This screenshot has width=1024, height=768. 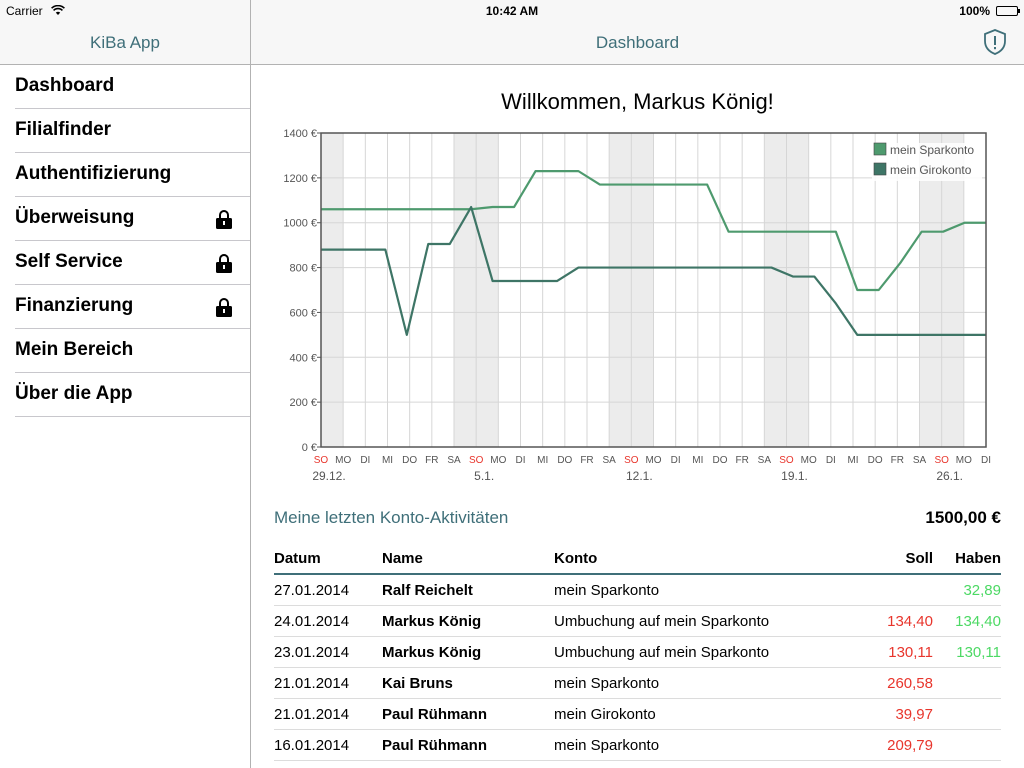 What do you see at coordinates (303, 313) in the screenshot?
I see `y-tick-label: 600 €` at bounding box center [303, 313].